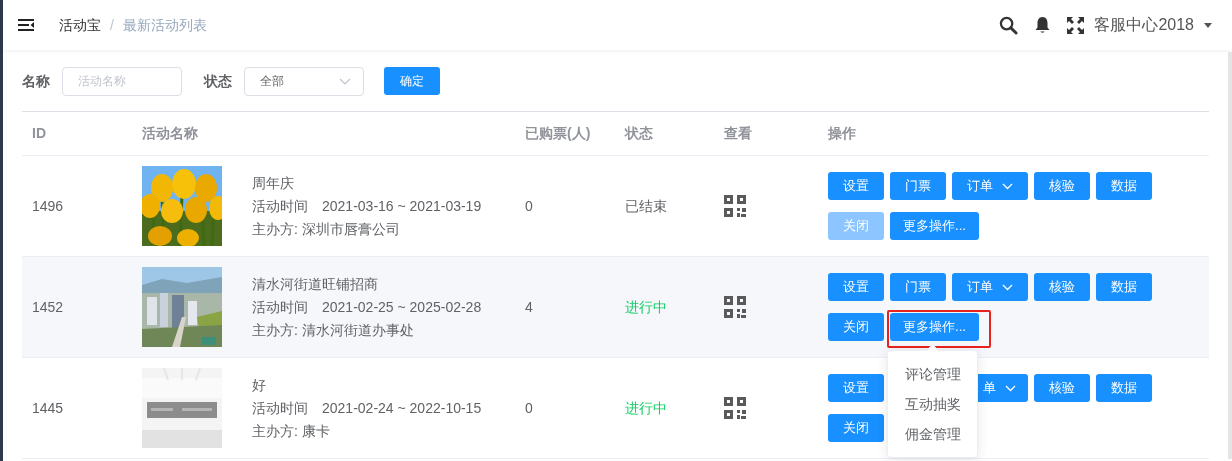 The image size is (1232, 461). What do you see at coordinates (402, 408) in the screenshot?
I see `time-range: 2021-02-24 ~ 2022-10-15` at bounding box center [402, 408].